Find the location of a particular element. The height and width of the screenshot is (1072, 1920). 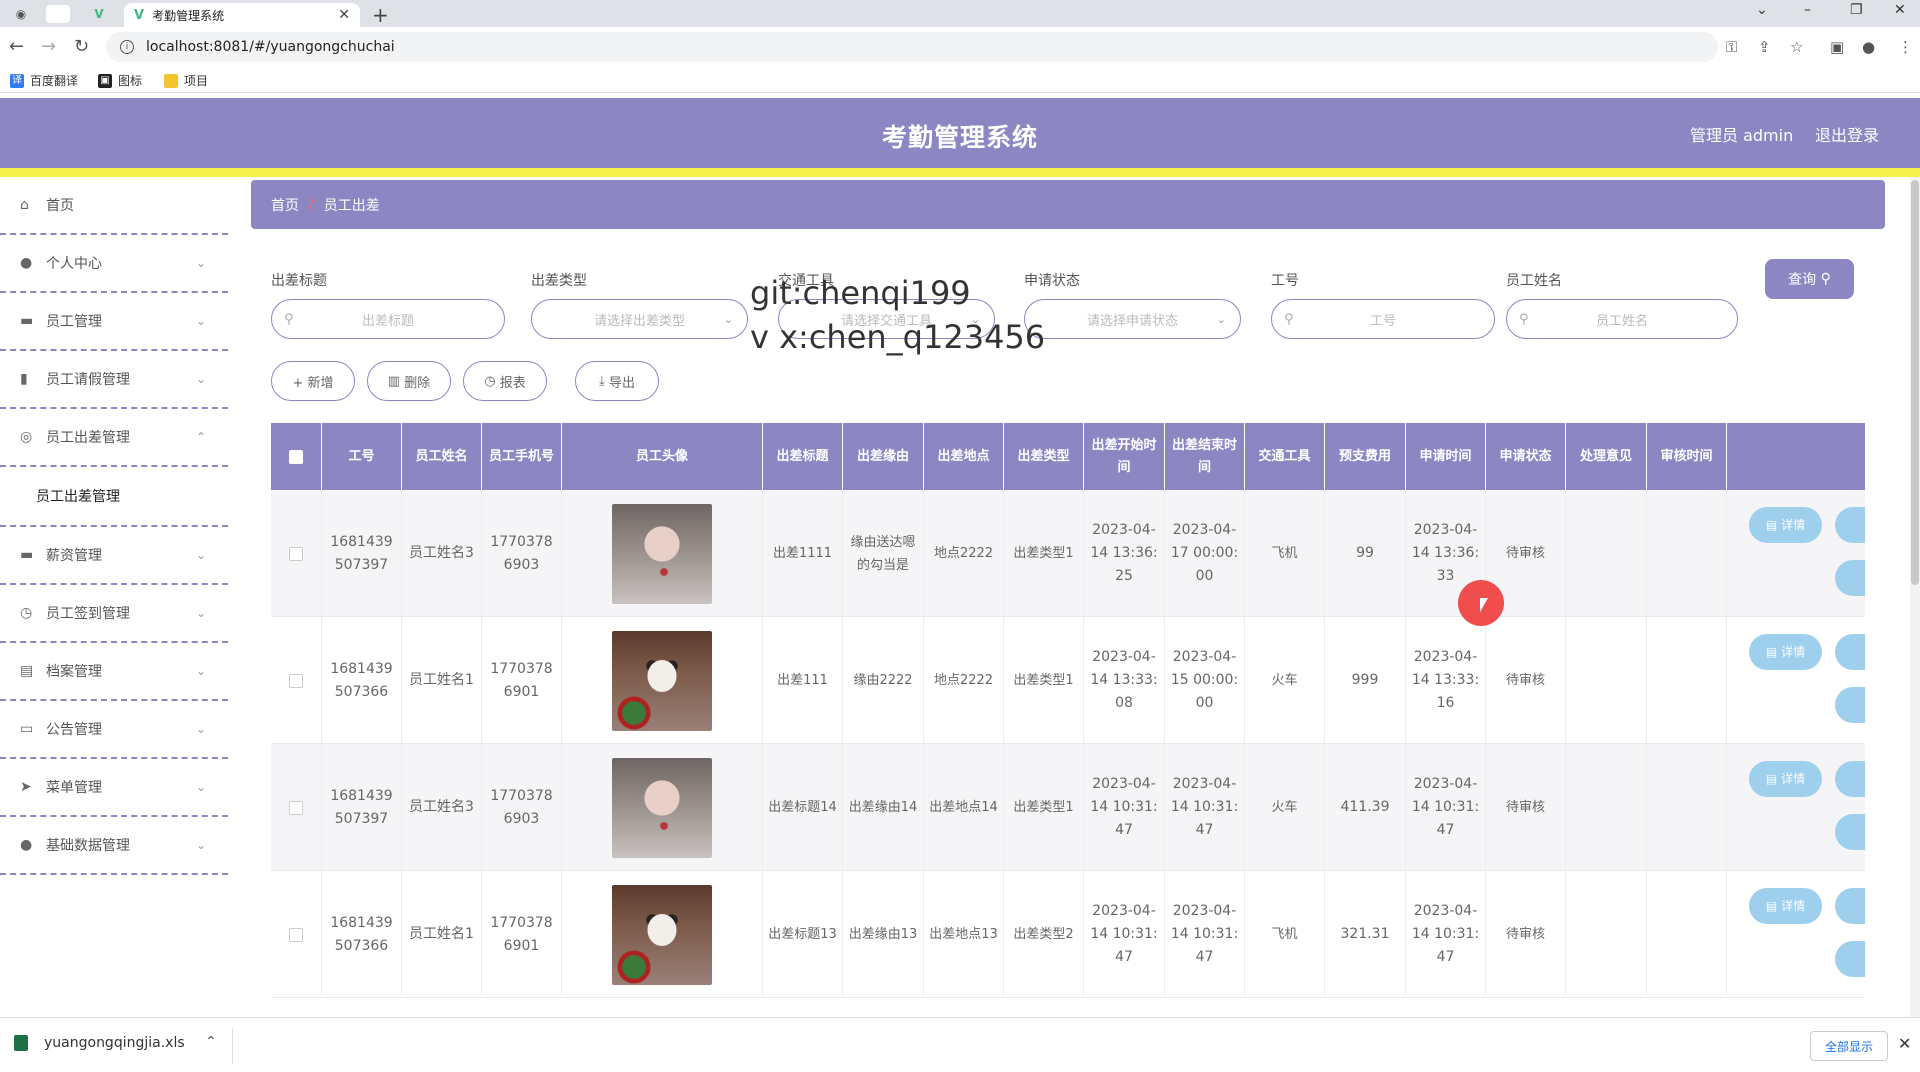

restore-icon: ❐ is located at coordinates (1856, 10).